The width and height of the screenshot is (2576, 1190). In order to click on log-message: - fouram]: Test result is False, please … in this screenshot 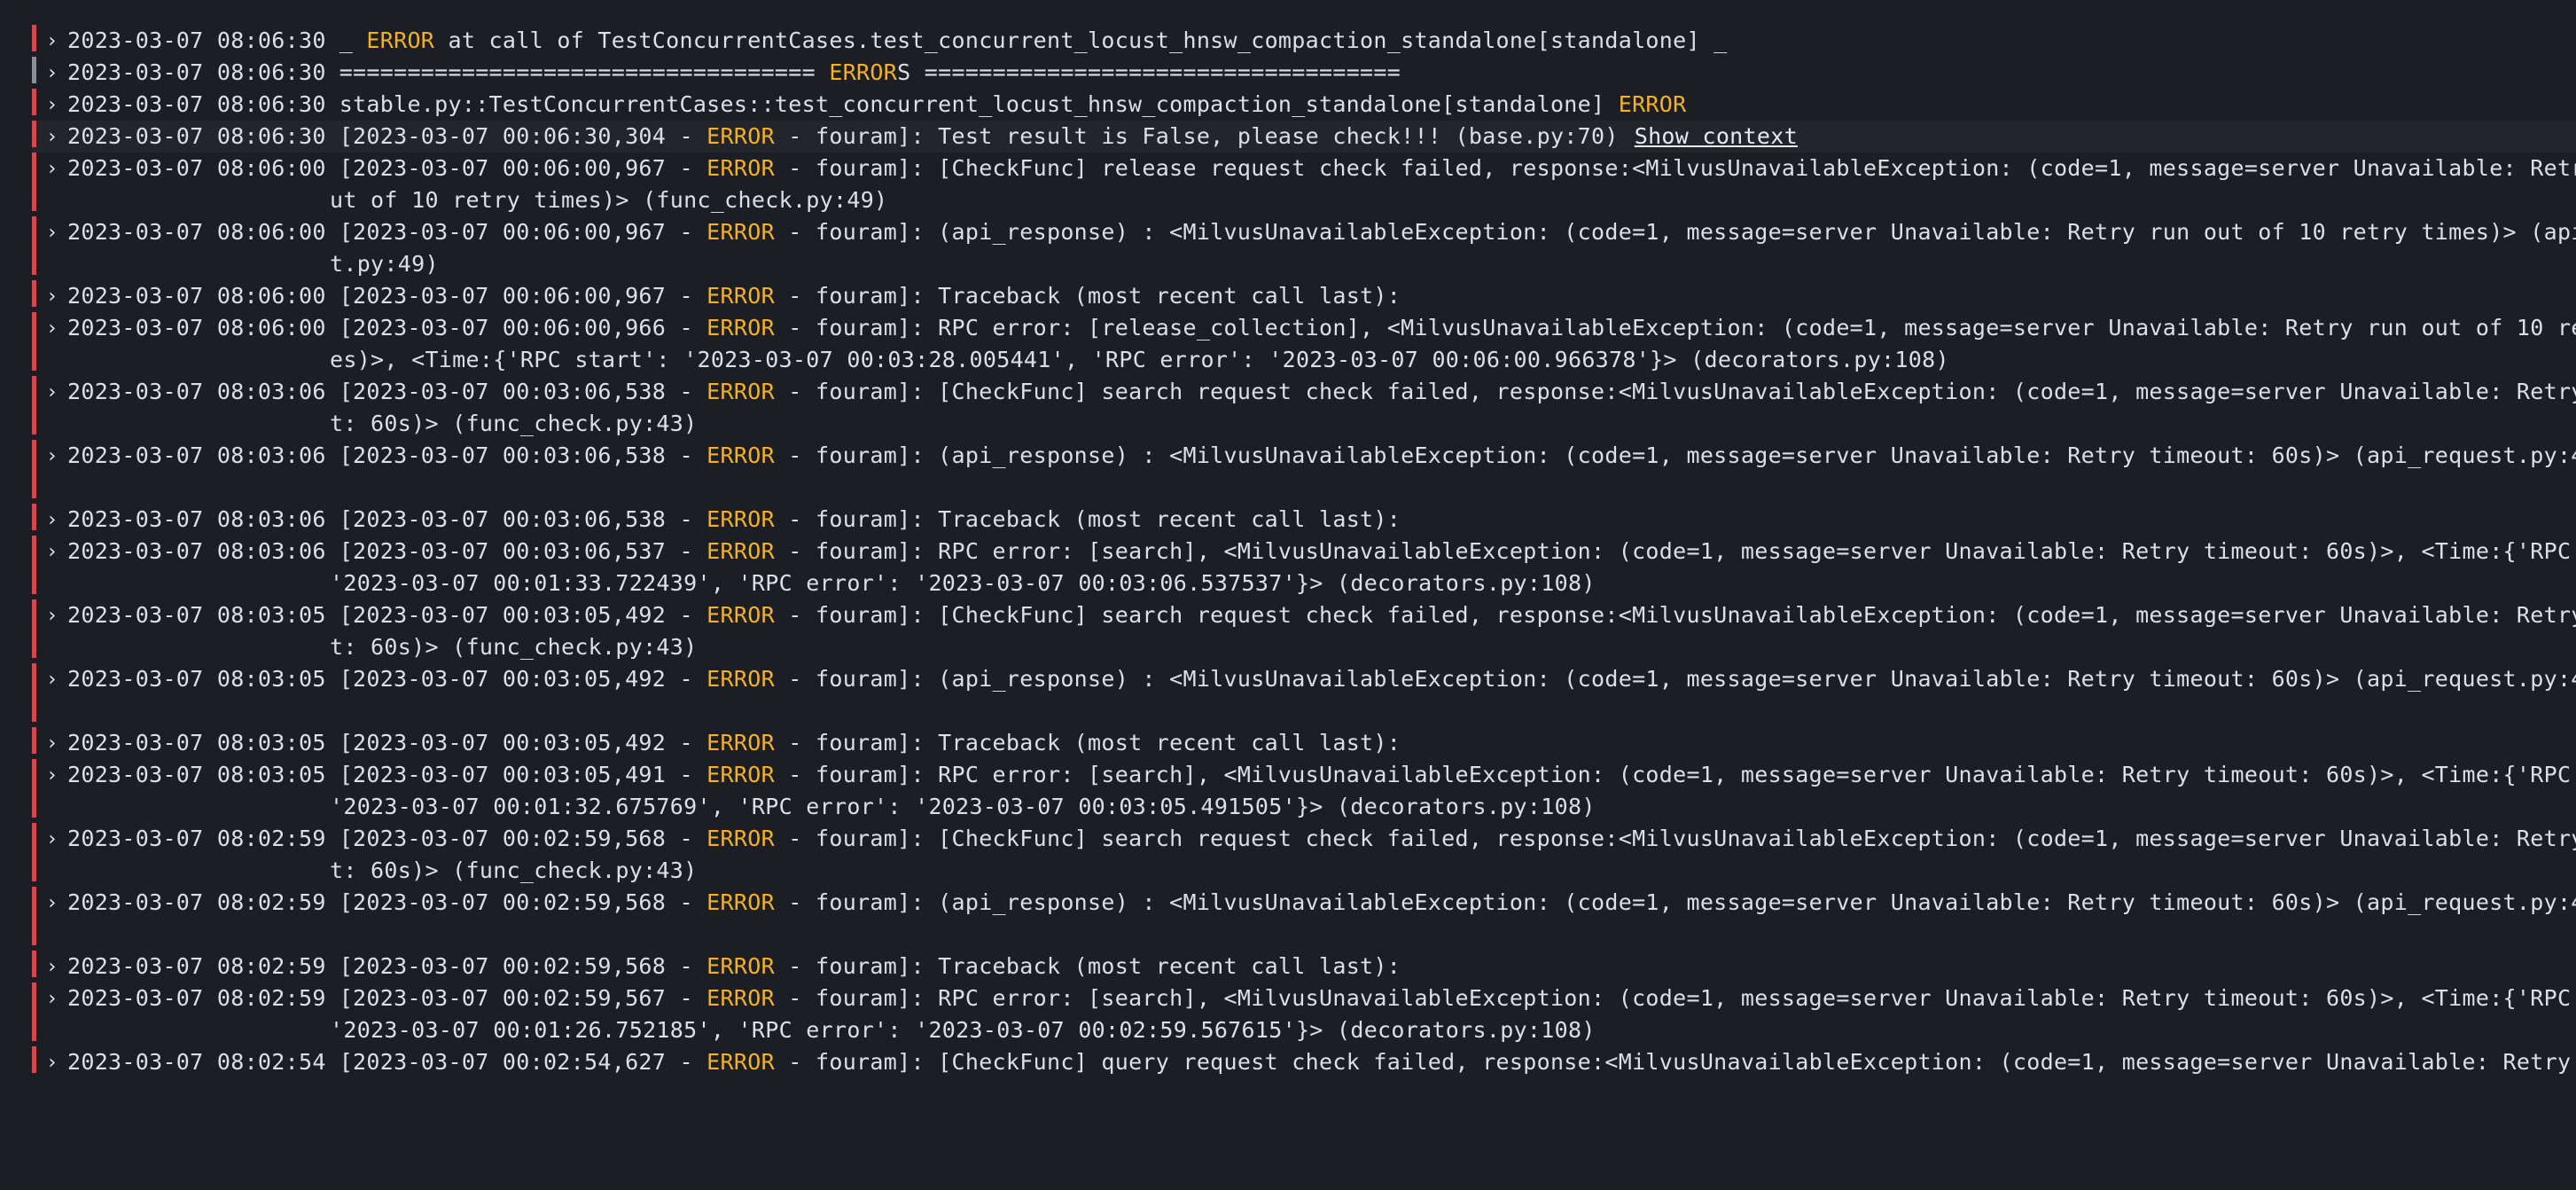, I will do `click(1196, 136)`.